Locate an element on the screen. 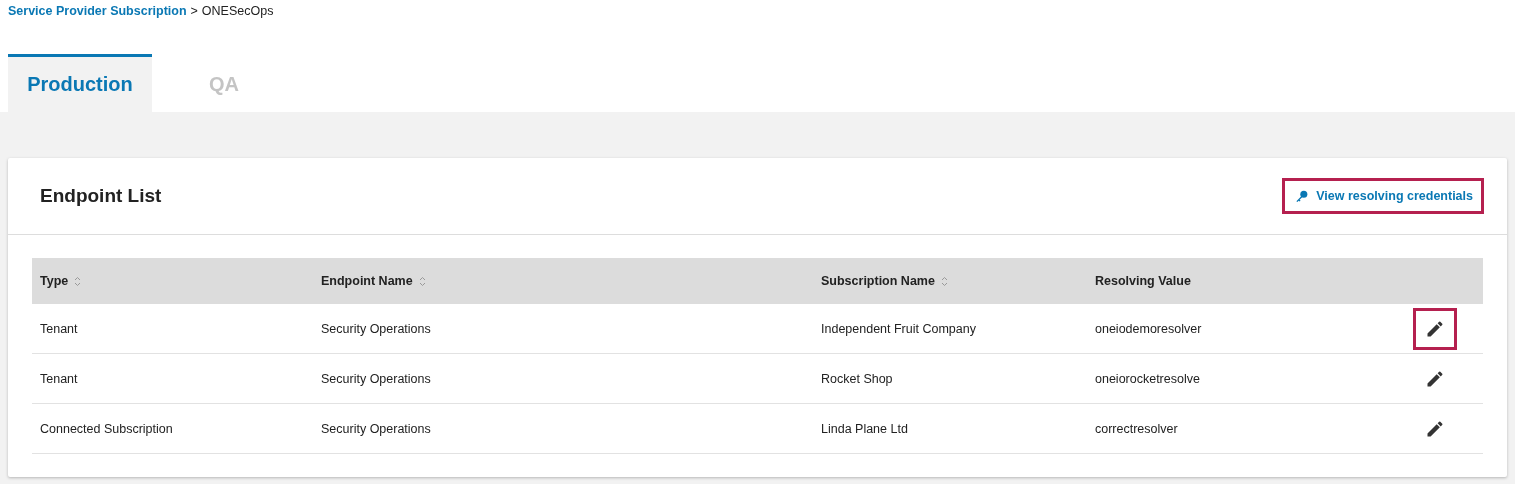 The height and width of the screenshot is (484, 1515). table-cell-text: oneiodemoresolver is located at coordinates (1148, 328).